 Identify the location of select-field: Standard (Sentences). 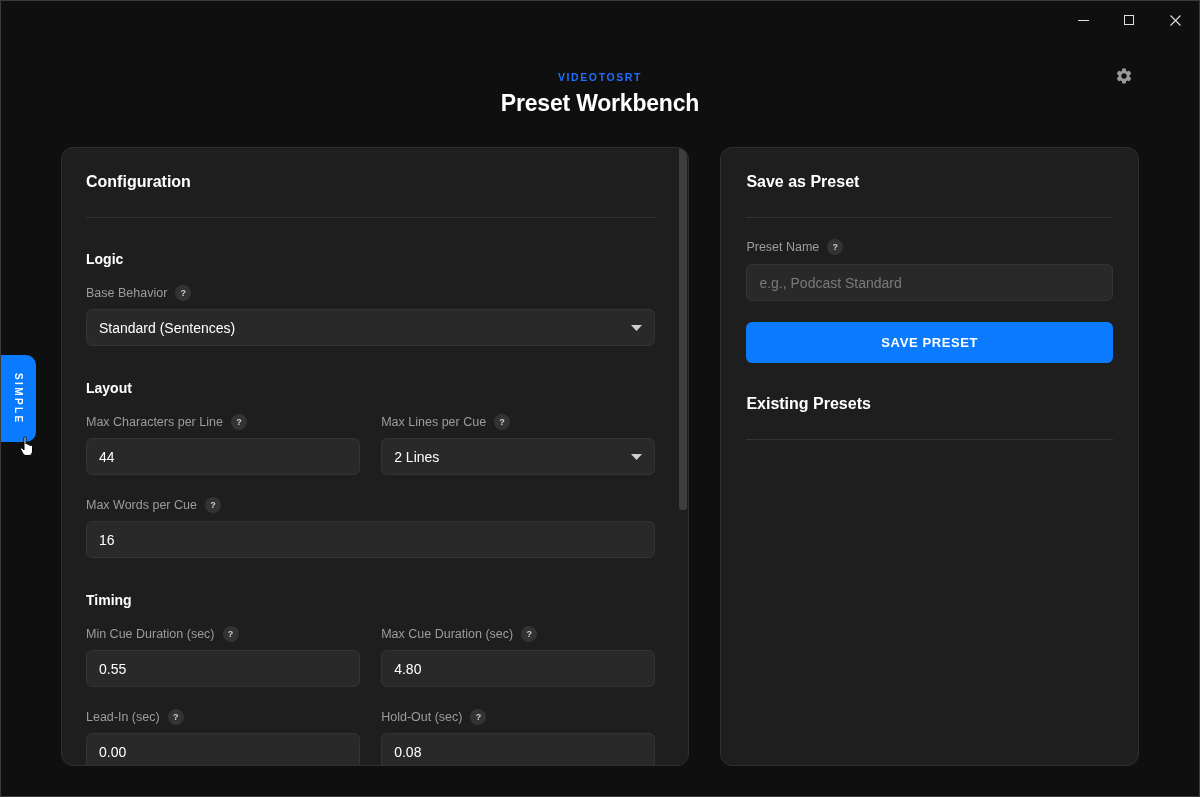
(371, 327).